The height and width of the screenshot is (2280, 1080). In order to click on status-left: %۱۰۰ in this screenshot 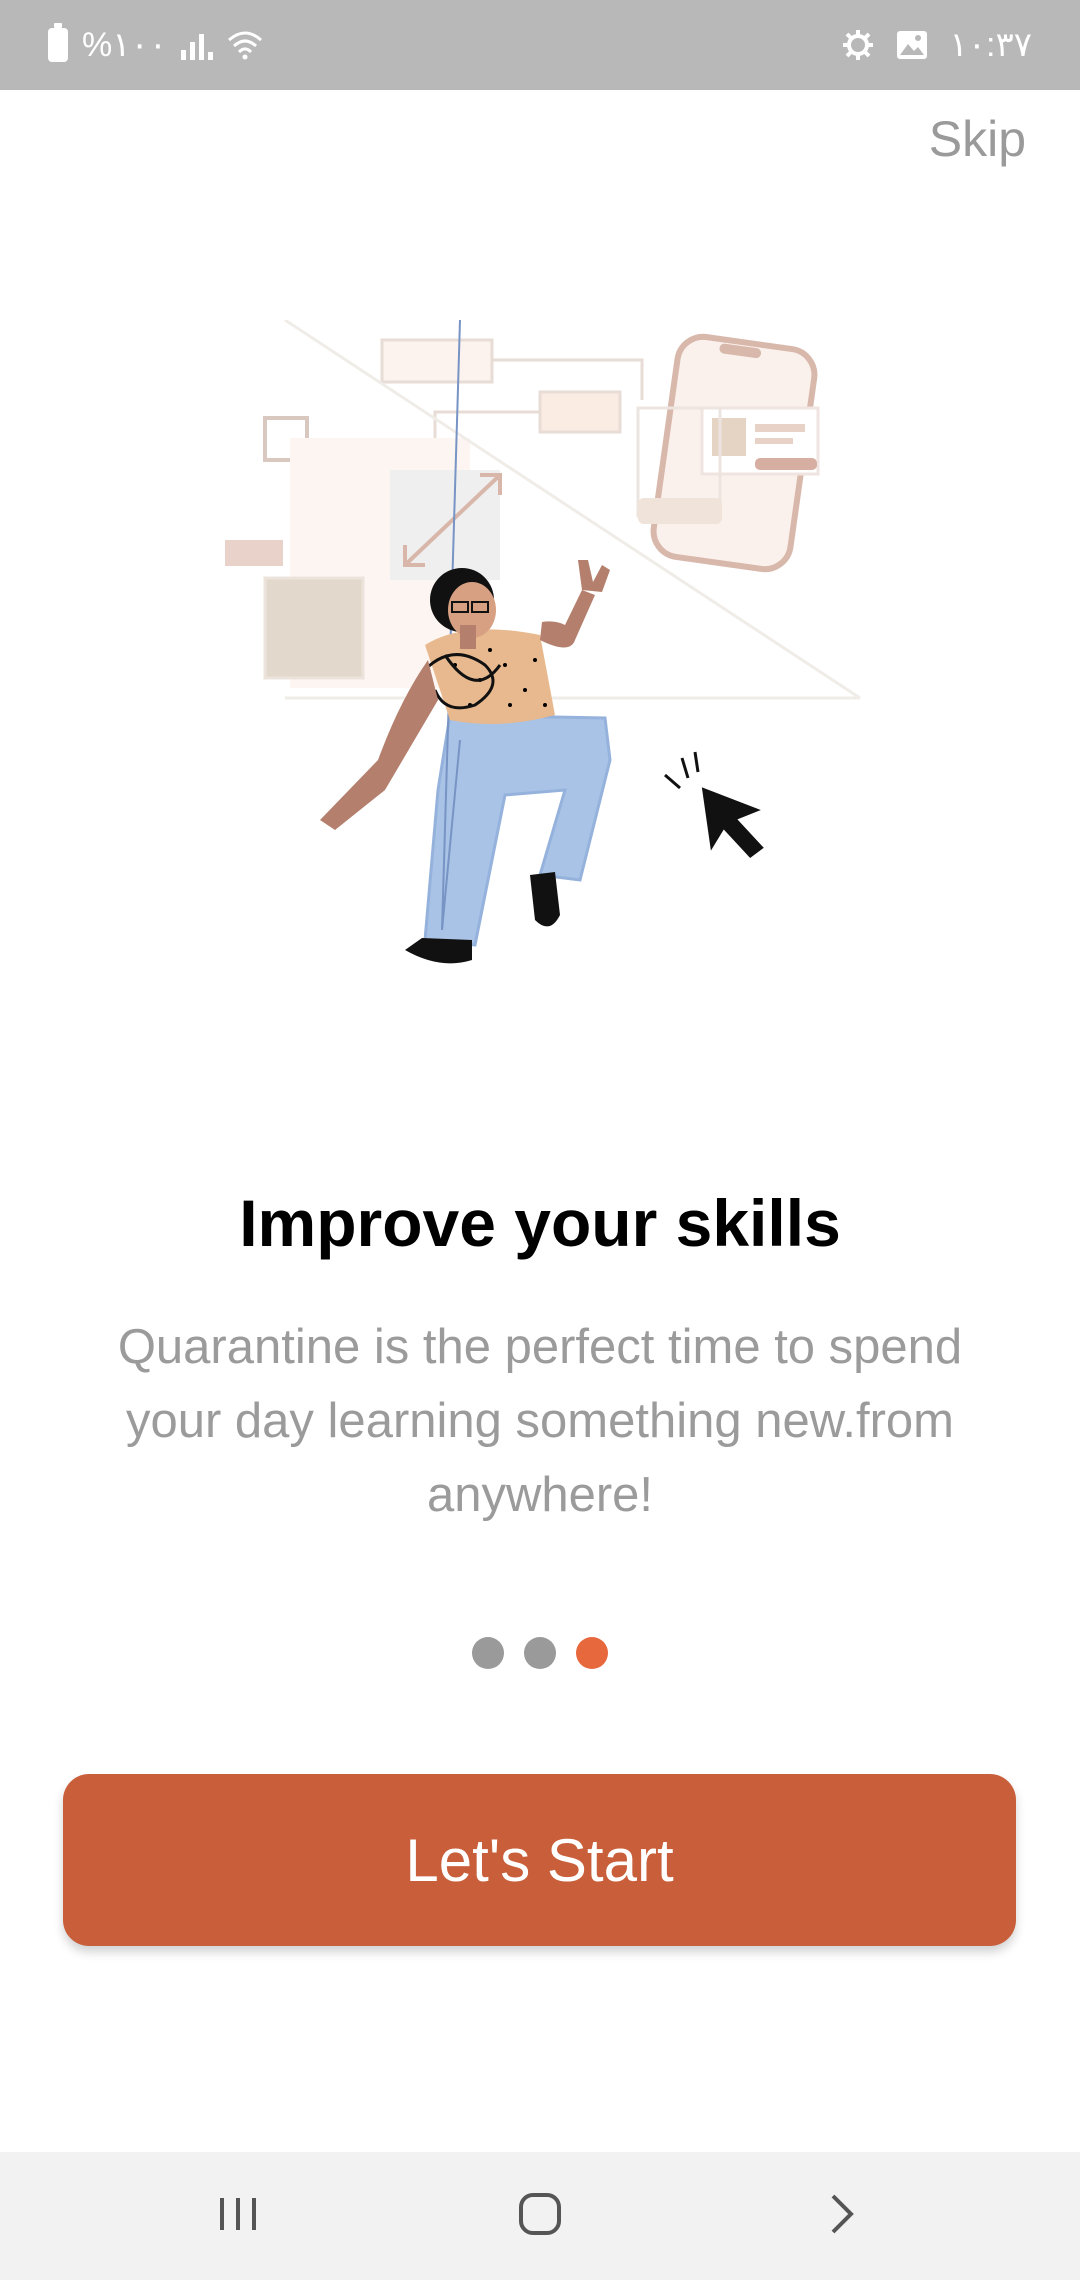, I will do `click(155, 45)`.